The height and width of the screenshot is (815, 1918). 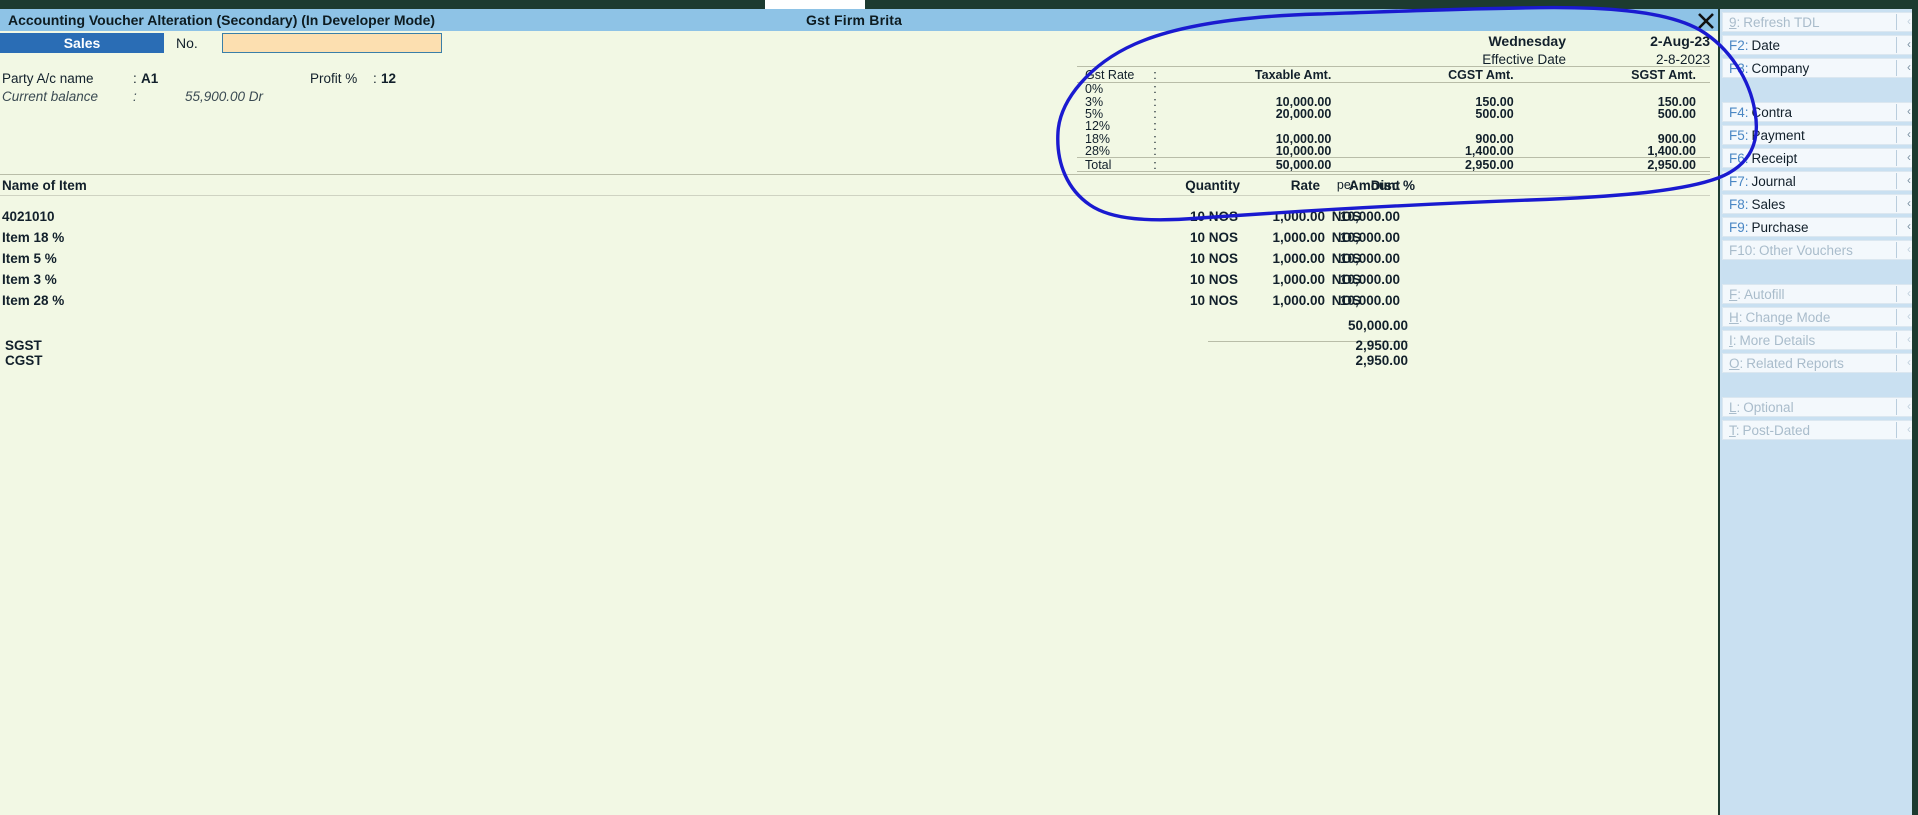 What do you see at coordinates (1739, 158) in the screenshot?
I see `shortcut-key: F6:` at bounding box center [1739, 158].